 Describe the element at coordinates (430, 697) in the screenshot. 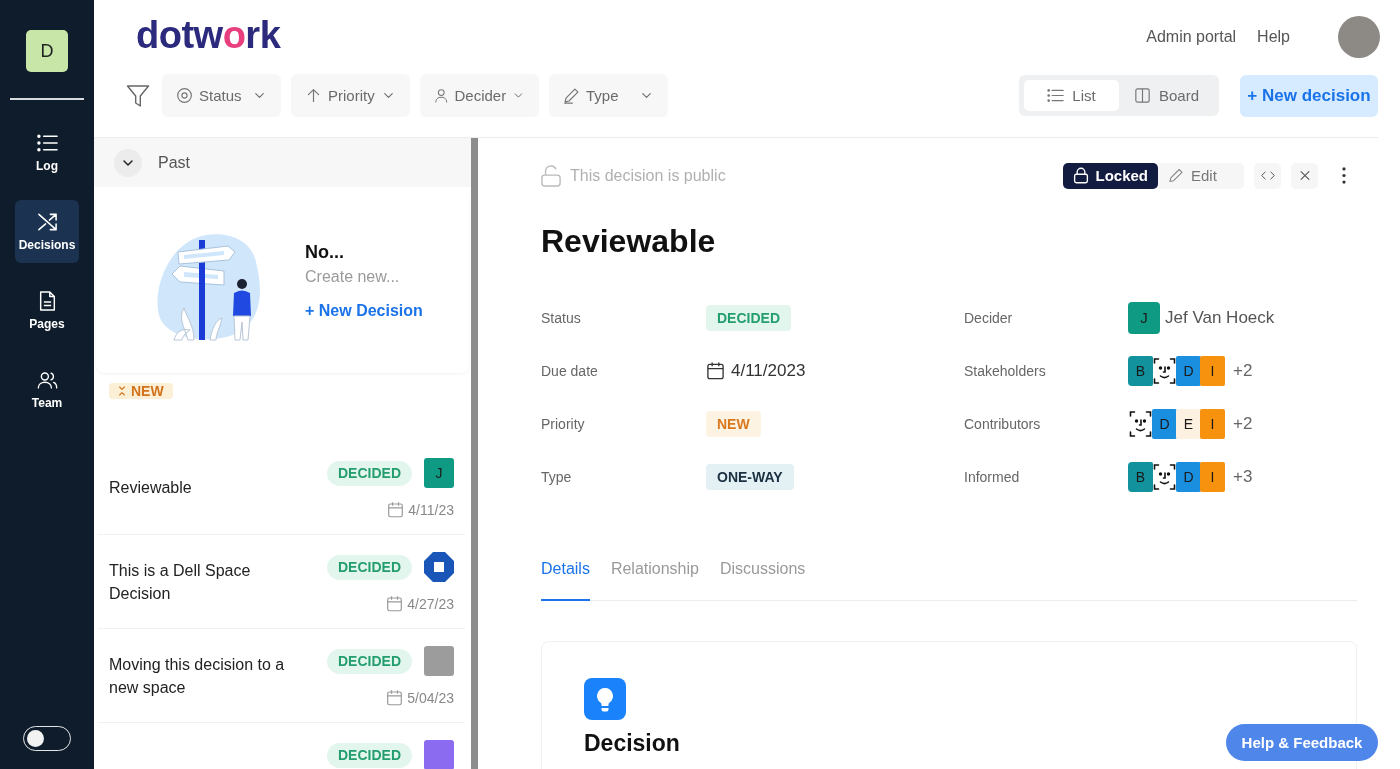

I see `decision-date: 5/04/23` at that location.